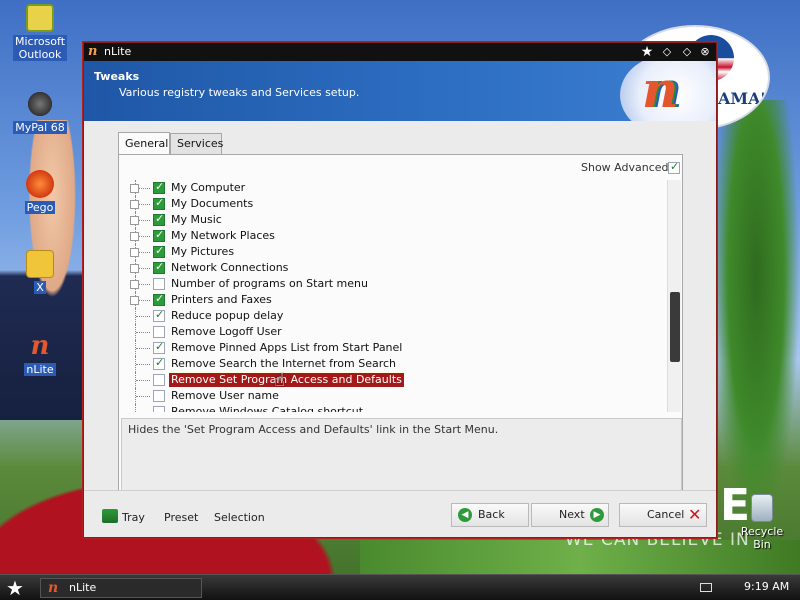 This screenshot has height=600, width=800. What do you see at coordinates (286, 380) in the screenshot?
I see `tree-item-label: Remove Set Program Access and Defaults` at bounding box center [286, 380].